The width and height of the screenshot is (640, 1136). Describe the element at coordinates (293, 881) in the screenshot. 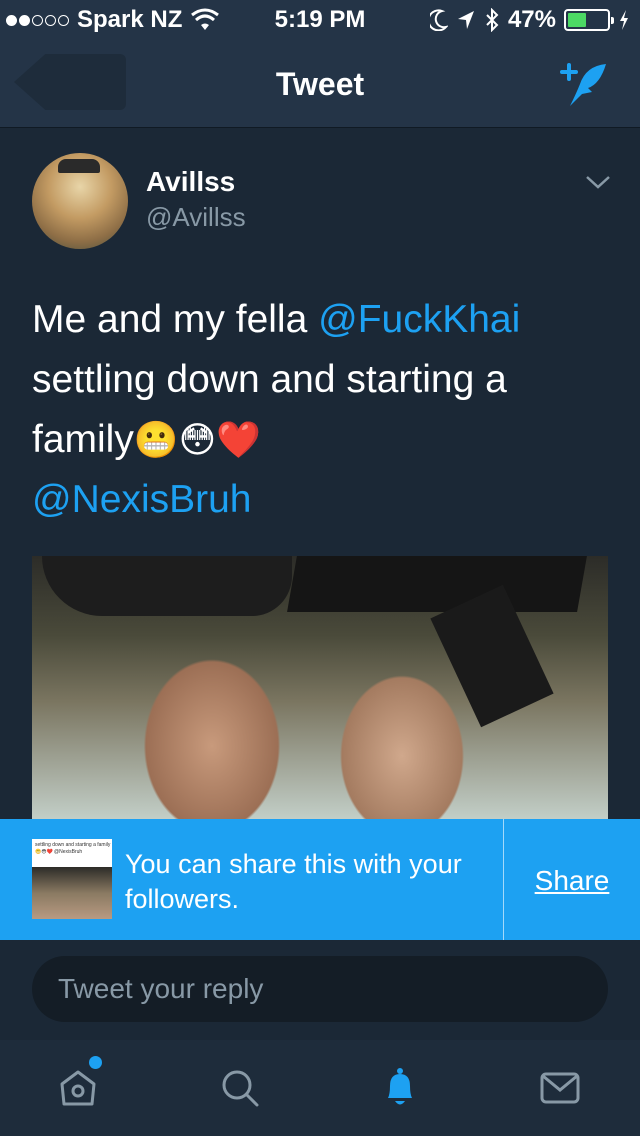

I see `share-message: You can share this with your followers.` at that location.